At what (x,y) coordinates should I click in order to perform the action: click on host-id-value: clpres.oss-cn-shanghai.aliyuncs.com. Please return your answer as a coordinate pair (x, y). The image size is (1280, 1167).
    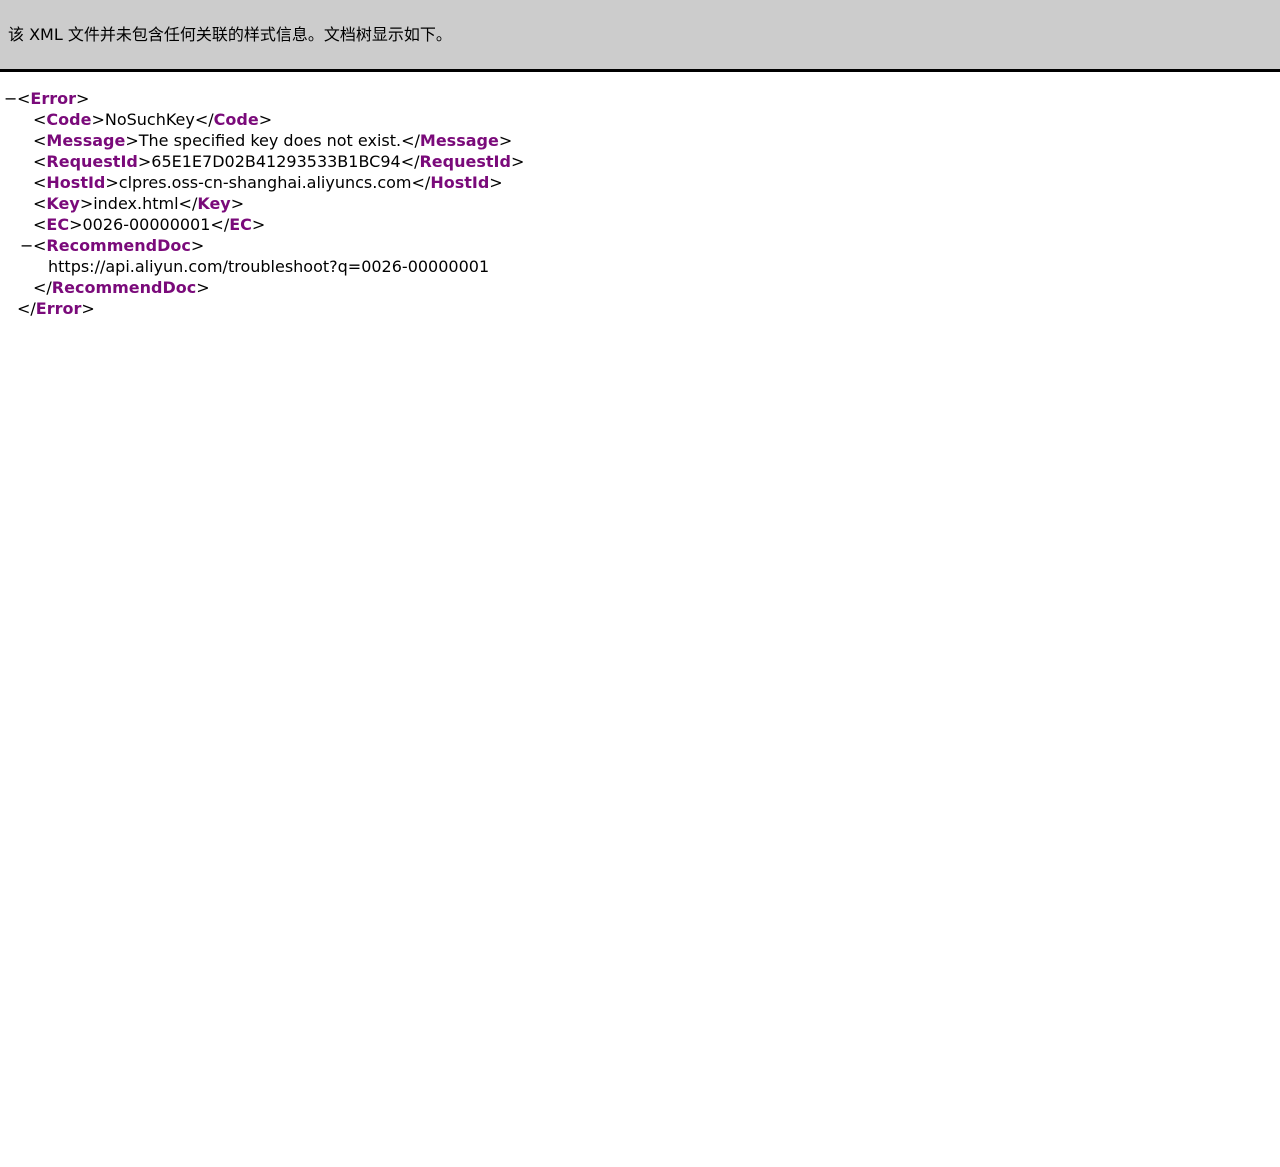
    Looking at the image, I should click on (265, 182).